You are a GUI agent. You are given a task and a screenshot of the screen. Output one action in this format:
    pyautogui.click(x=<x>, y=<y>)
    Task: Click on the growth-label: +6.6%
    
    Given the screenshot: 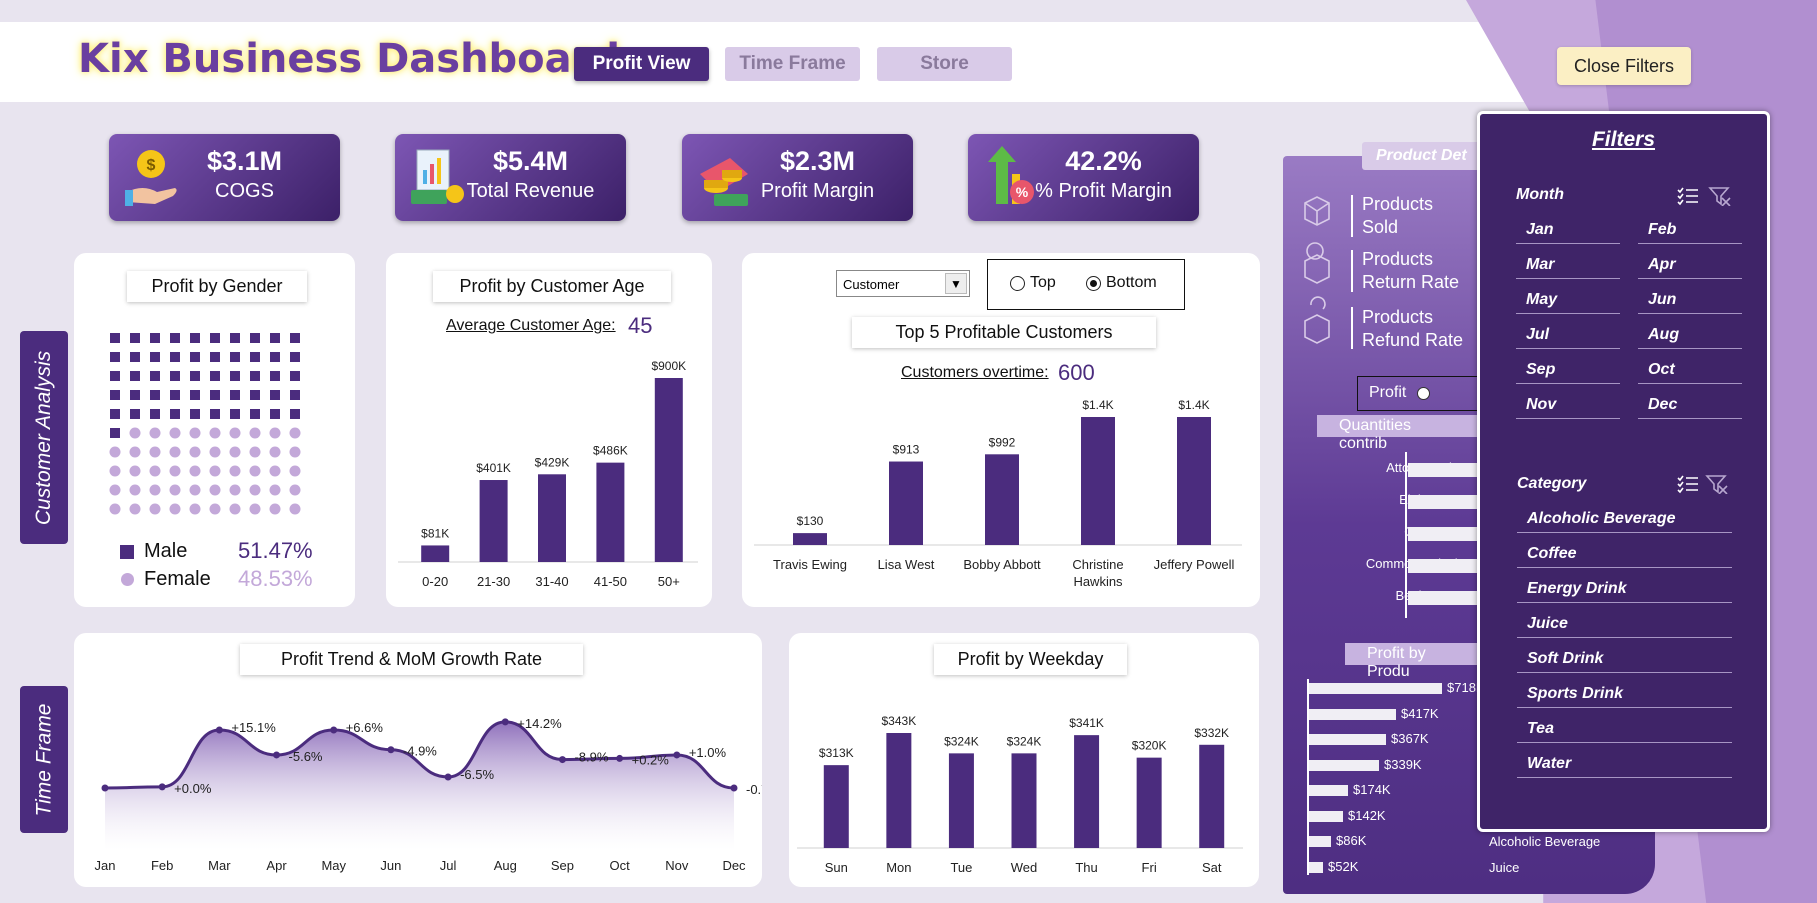 What is the action you would take?
    pyautogui.click(x=365, y=727)
    